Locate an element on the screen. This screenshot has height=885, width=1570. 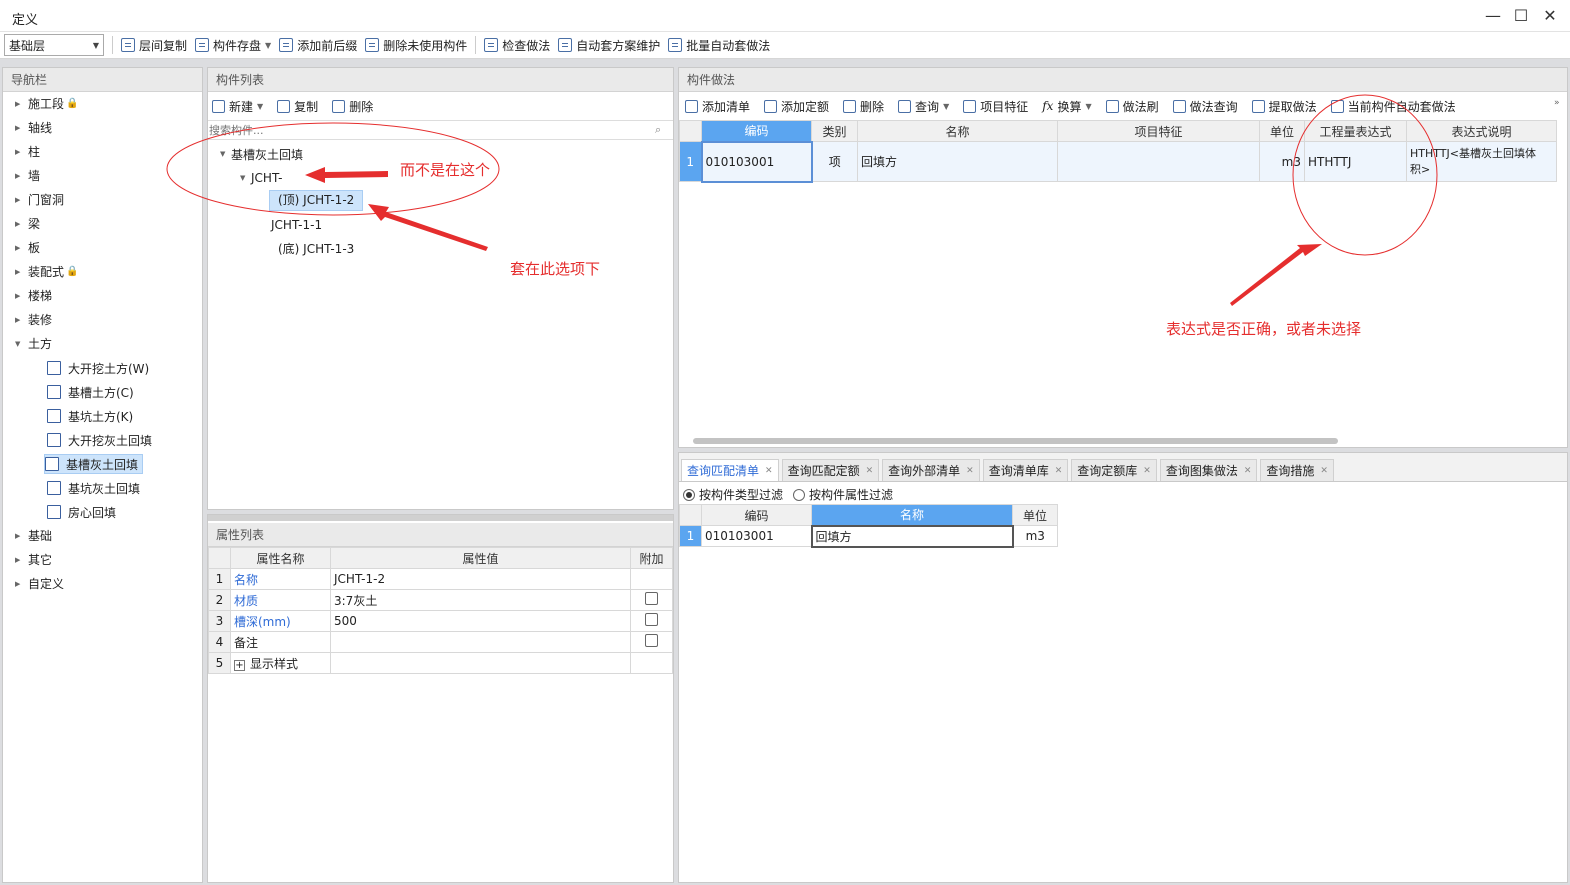
annotation-text: 套在此选项下 is located at coordinates (555, 269).